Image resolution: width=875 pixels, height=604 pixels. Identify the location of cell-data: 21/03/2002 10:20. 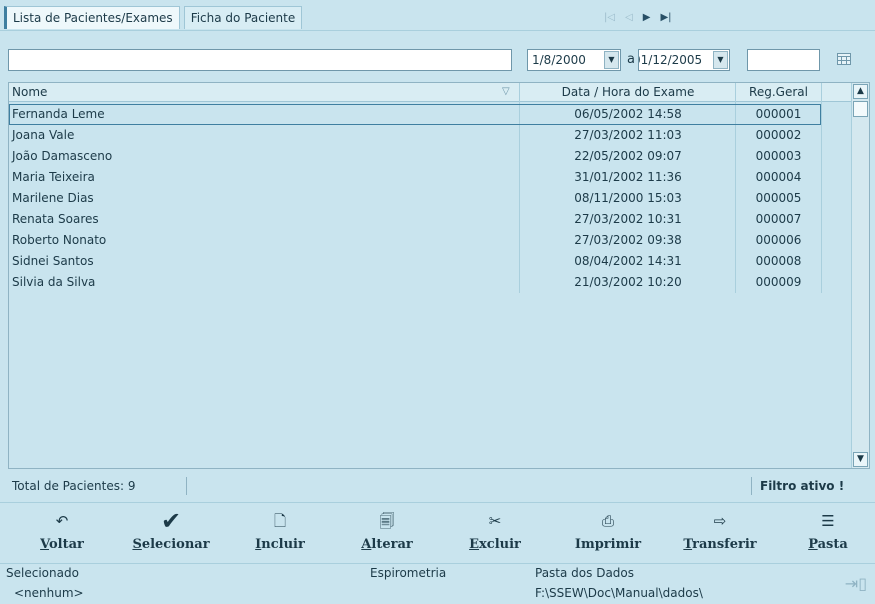
(628, 282).